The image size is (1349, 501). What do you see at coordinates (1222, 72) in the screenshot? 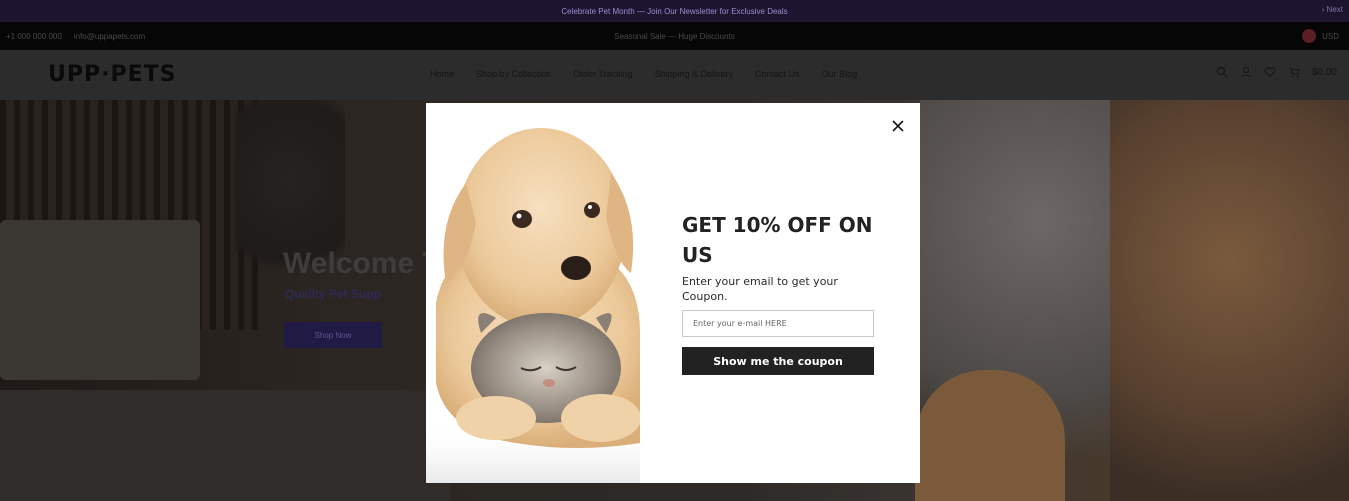
I see `search-icon` at bounding box center [1222, 72].